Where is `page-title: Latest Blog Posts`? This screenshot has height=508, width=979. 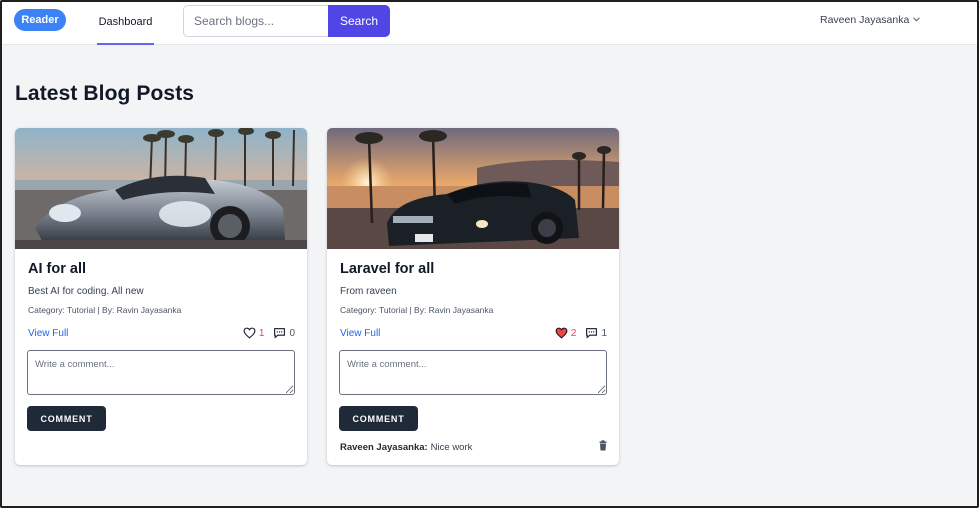 page-title: Latest Blog Posts is located at coordinates (105, 93).